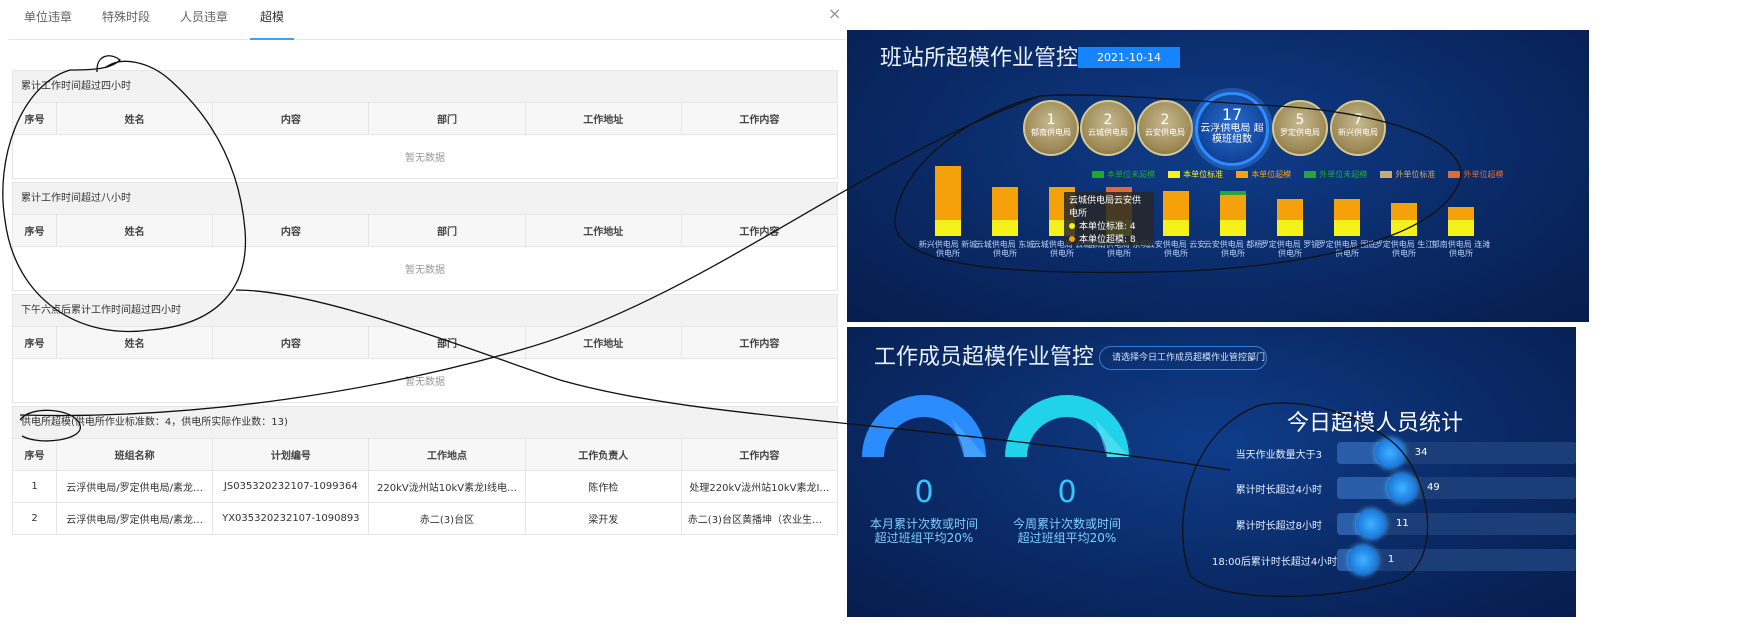  I want to click on column-header: 计划编号, so click(291, 454).